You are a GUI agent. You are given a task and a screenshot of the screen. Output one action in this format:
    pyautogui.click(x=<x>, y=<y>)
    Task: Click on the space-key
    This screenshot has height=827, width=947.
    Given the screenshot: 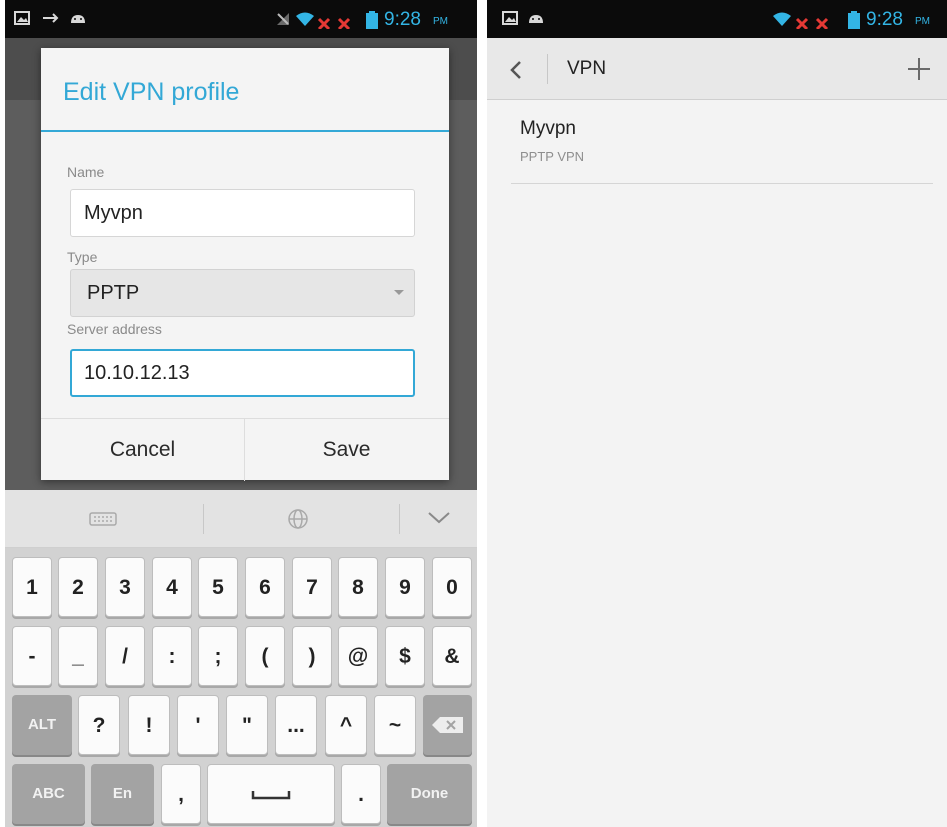 What is the action you would take?
    pyautogui.click(x=271, y=794)
    